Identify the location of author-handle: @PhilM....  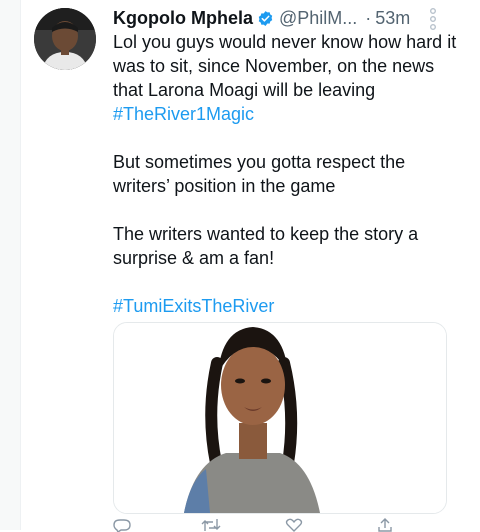
(318, 18).